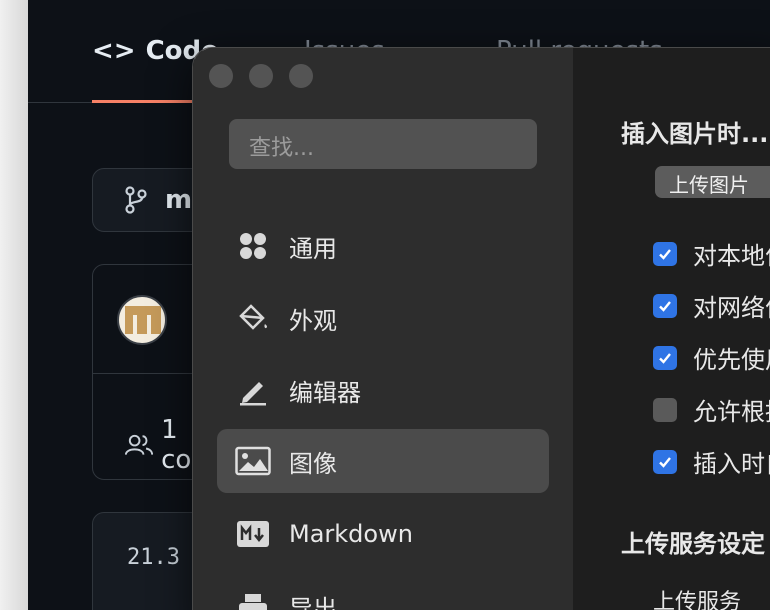 This screenshot has height=610, width=770. What do you see at coordinates (383, 318) in the screenshot?
I see `sidebar-item-appearance: 外观` at bounding box center [383, 318].